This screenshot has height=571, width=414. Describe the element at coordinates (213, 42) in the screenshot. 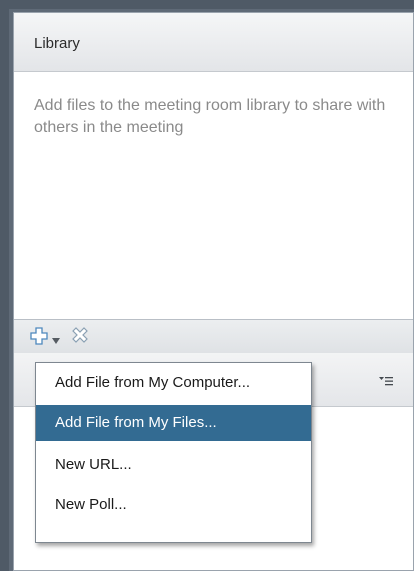

I see `library-header: Library` at that location.